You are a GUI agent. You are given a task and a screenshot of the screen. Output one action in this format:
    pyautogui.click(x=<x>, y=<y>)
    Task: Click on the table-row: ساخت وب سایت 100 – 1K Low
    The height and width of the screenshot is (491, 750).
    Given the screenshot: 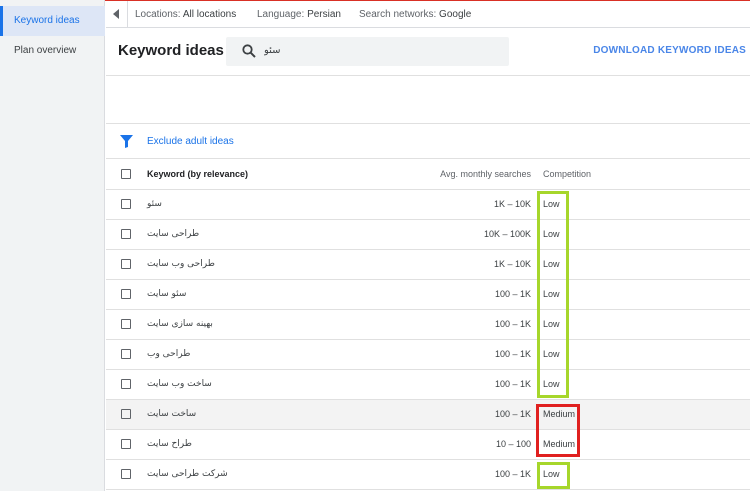 What is the action you would take?
    pyautogui.click(x=428, y=385)
    